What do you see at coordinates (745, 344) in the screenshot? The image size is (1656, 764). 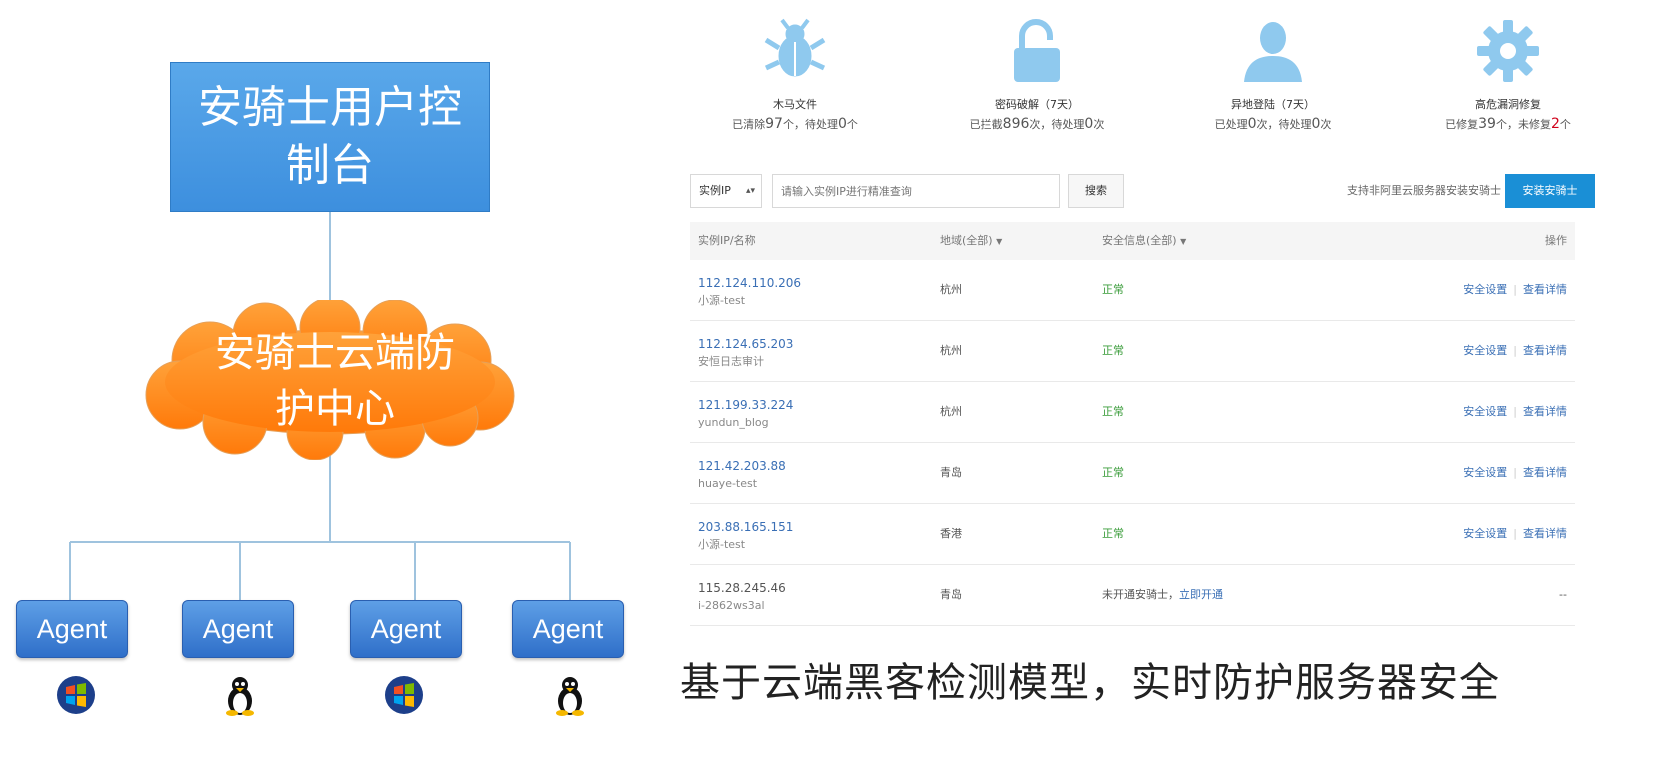 I see `instance-ip-link: 112.124.65.203` at bounding box center [745, 344].